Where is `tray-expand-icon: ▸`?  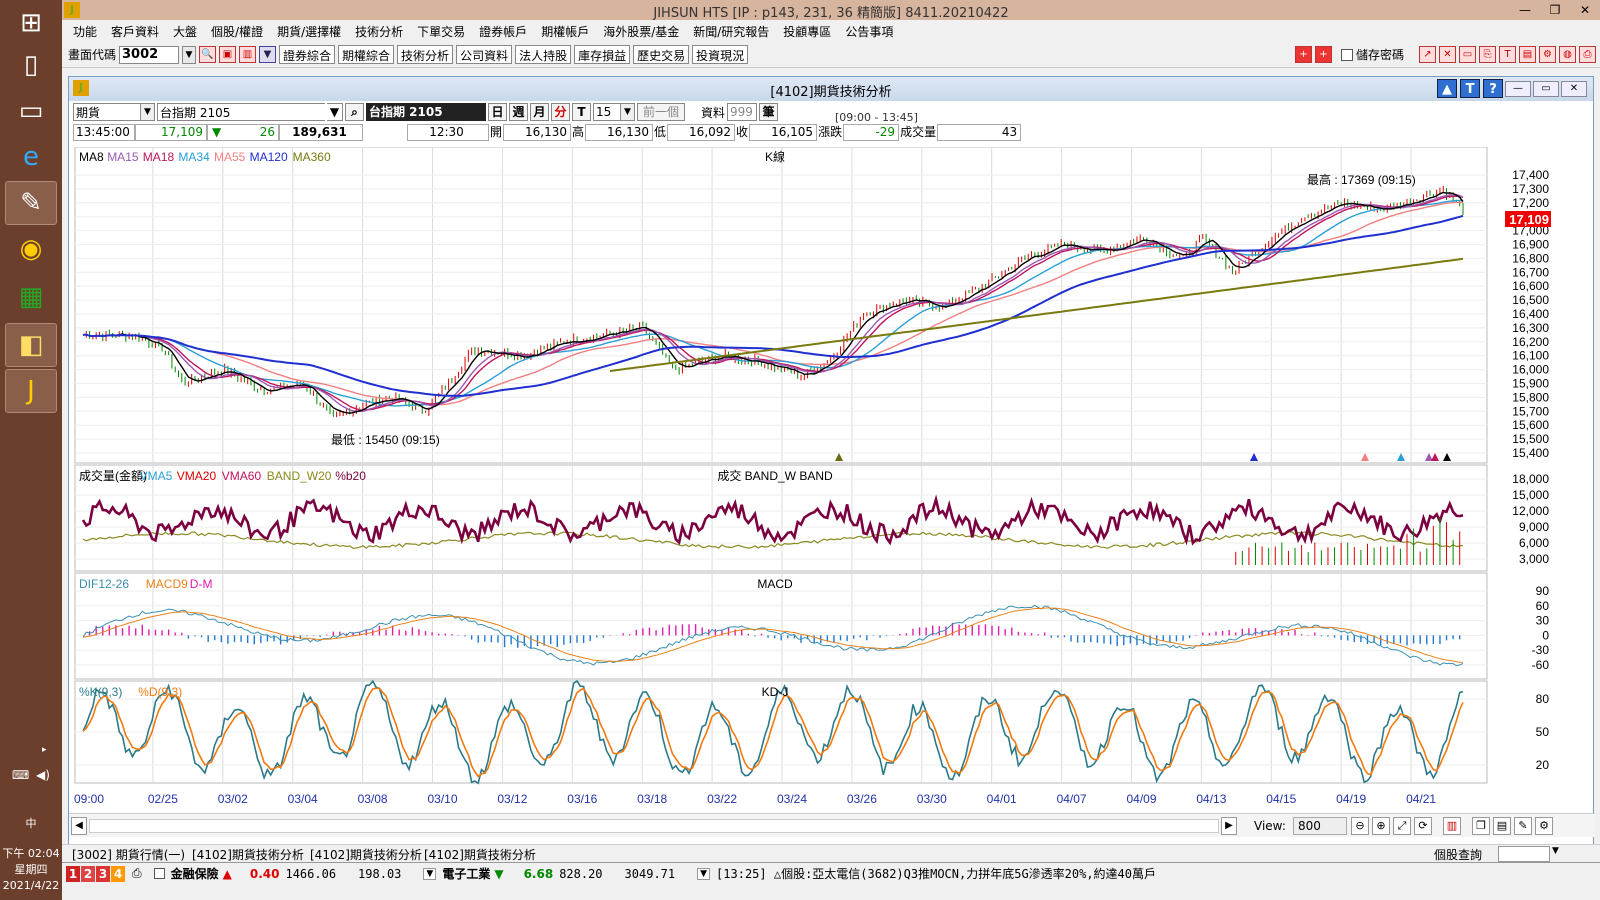
tray-expand-icon: ▸ is located at coordinates (44, 750).